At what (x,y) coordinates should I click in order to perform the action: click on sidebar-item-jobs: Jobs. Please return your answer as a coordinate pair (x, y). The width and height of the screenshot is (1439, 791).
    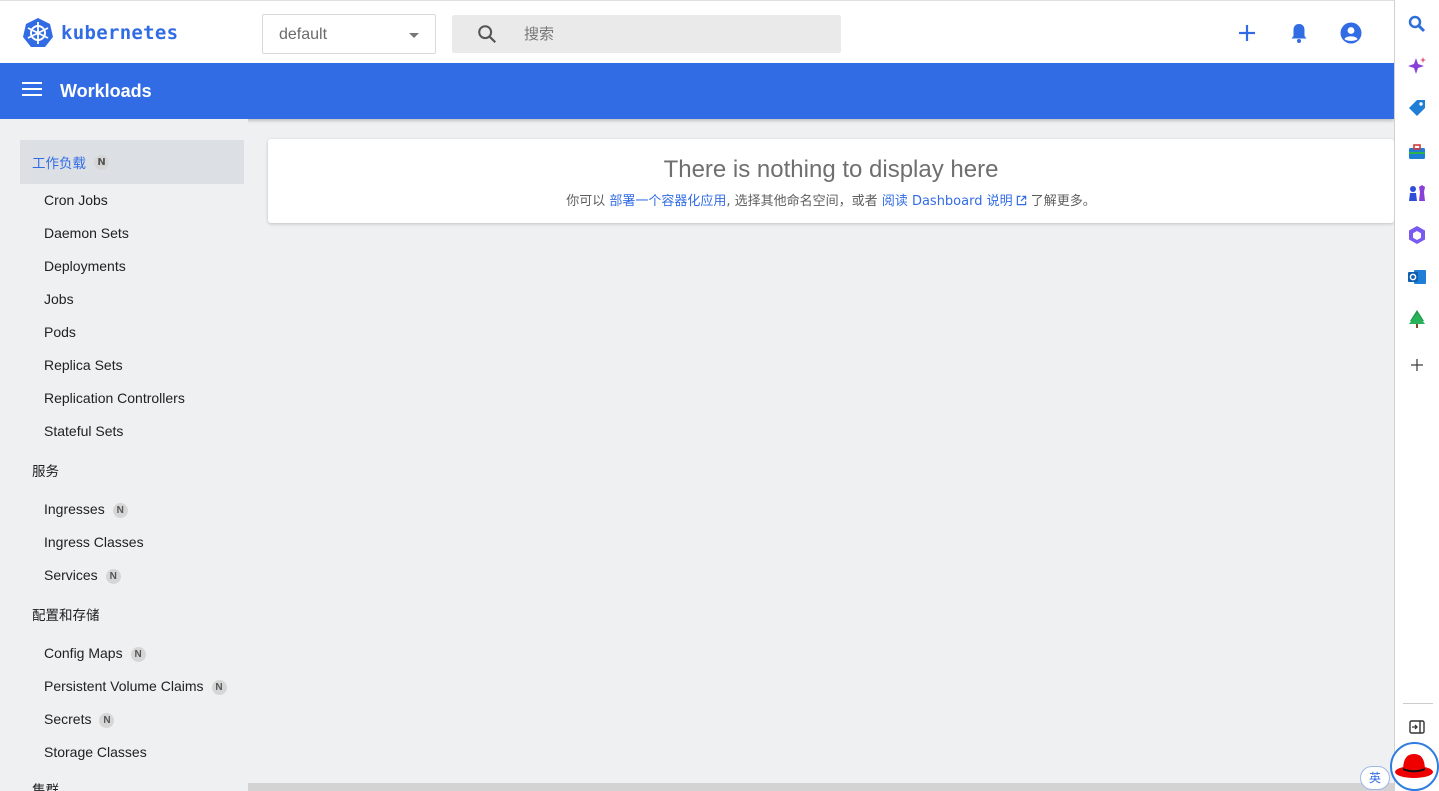
    Looking at the image, I should click on (59, 299).